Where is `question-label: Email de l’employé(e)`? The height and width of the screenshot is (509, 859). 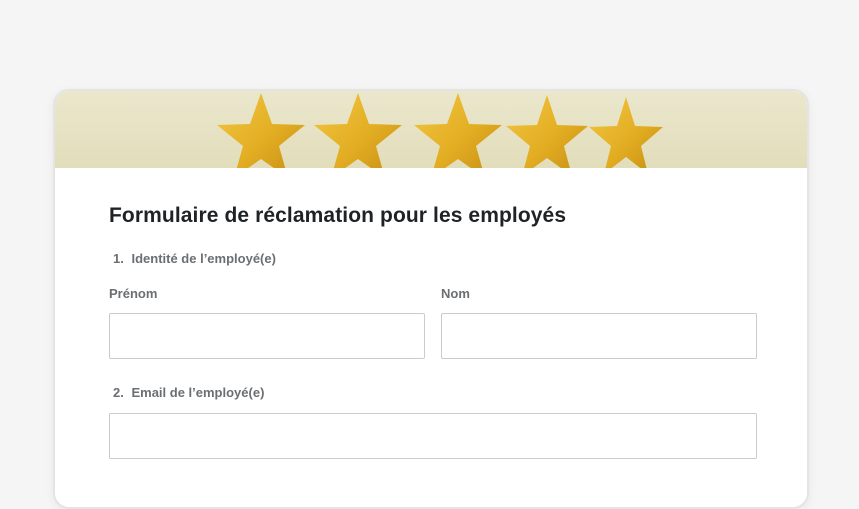
question-label: Email de l’employé(e) is located at coordinates (198, 392).